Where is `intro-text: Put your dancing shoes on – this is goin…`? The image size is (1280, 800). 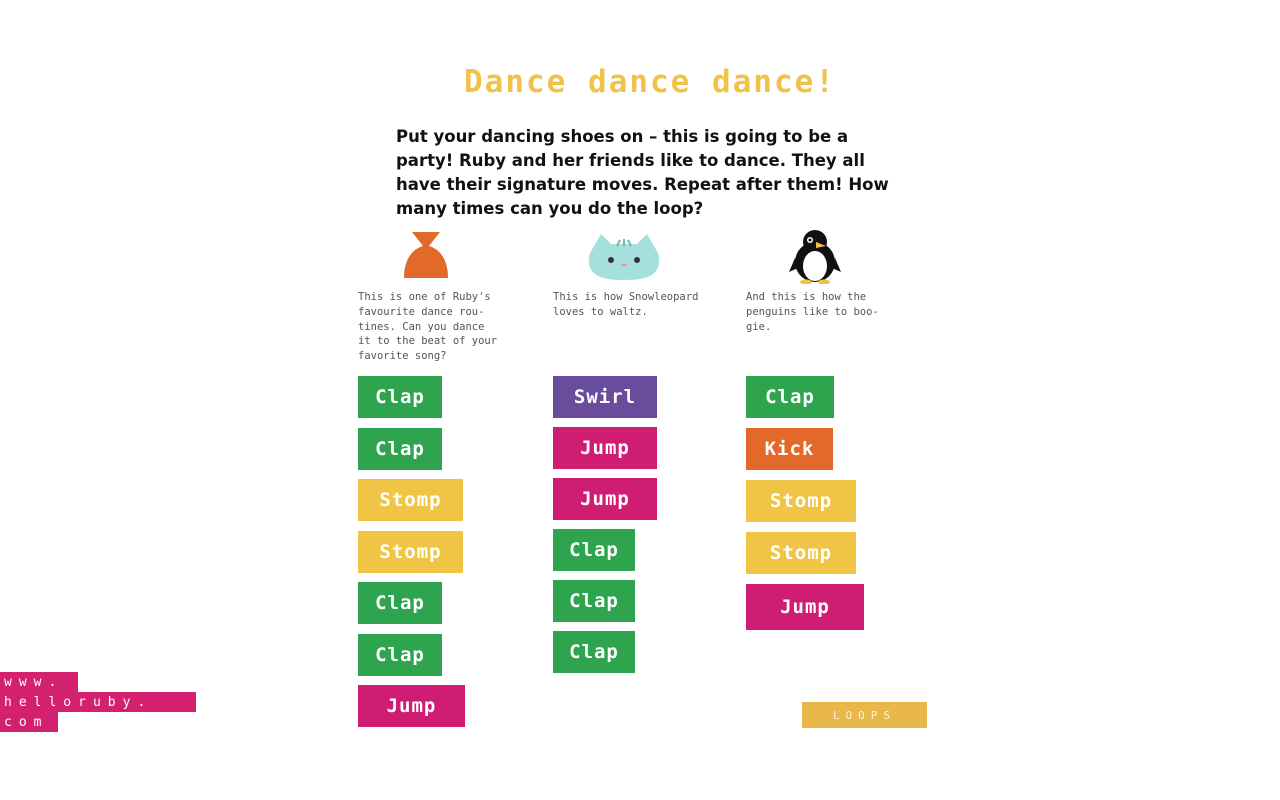 intro-text: Put your dancing shoes on – this is goin… is located at coordinates (642, 172).